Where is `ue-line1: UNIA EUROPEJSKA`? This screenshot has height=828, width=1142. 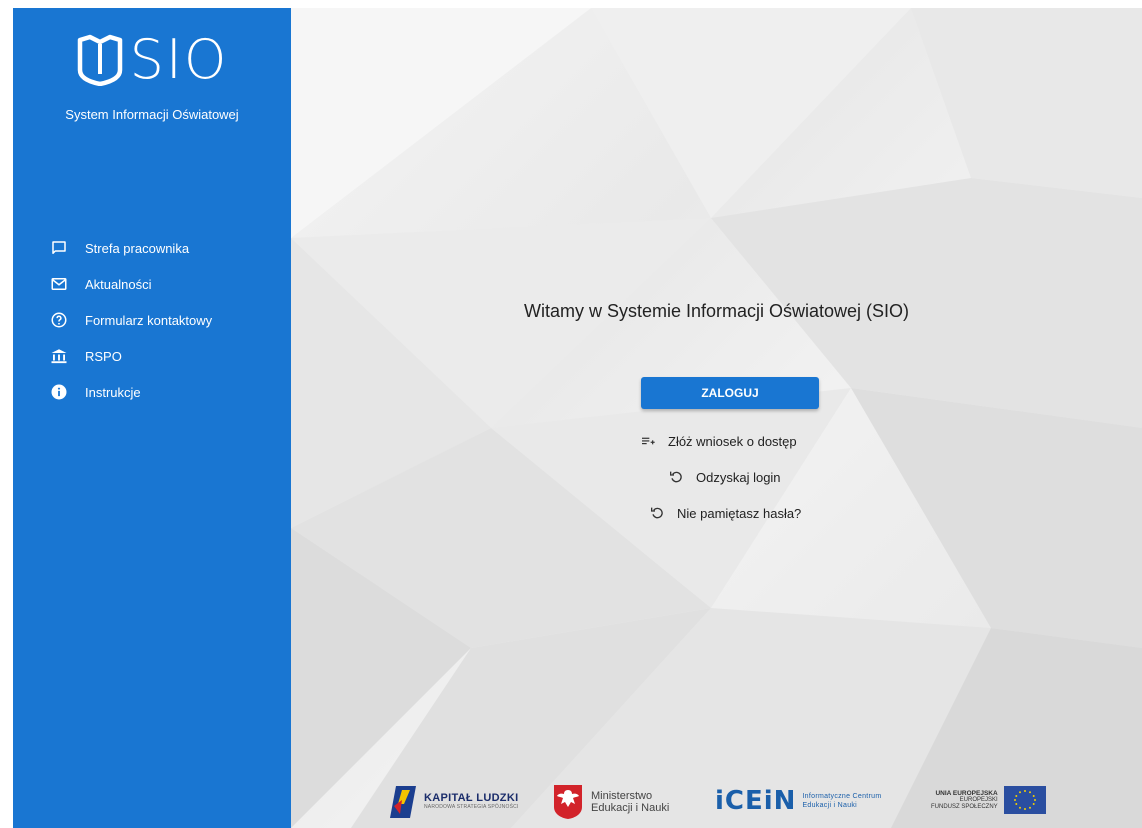 ue-line1: UNIA EUROPEJSKA is located at coordinates (966, 793).